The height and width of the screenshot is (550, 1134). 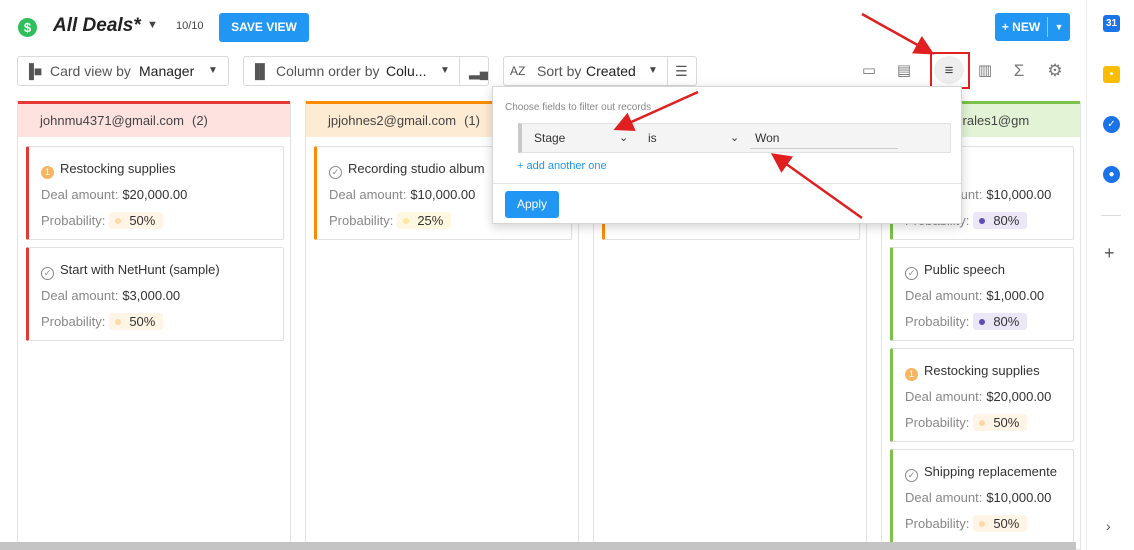 I want to click on tasks-icon: ✓, so click(x=1111, y=124).